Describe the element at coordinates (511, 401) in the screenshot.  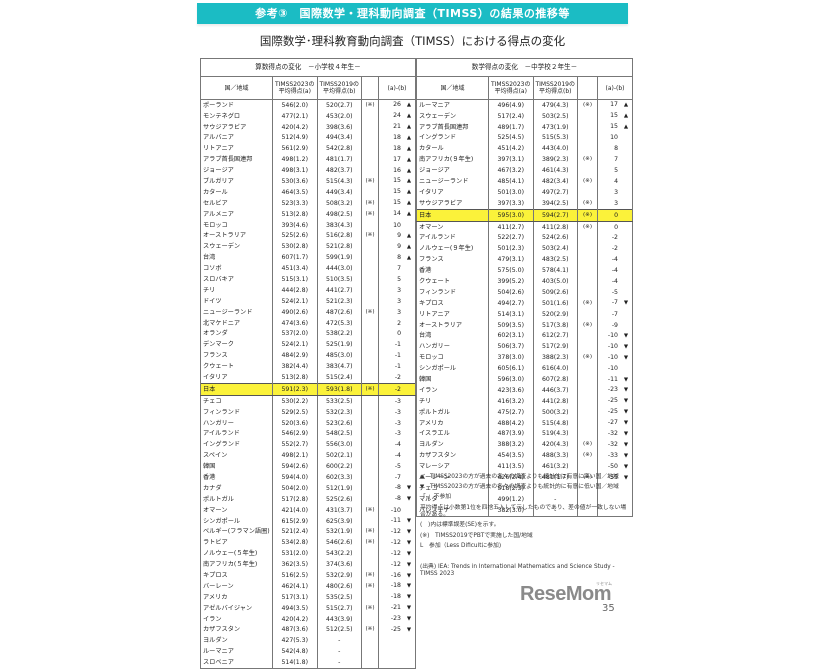
I see `score-2023-cell: 416(3.2)` at that location.